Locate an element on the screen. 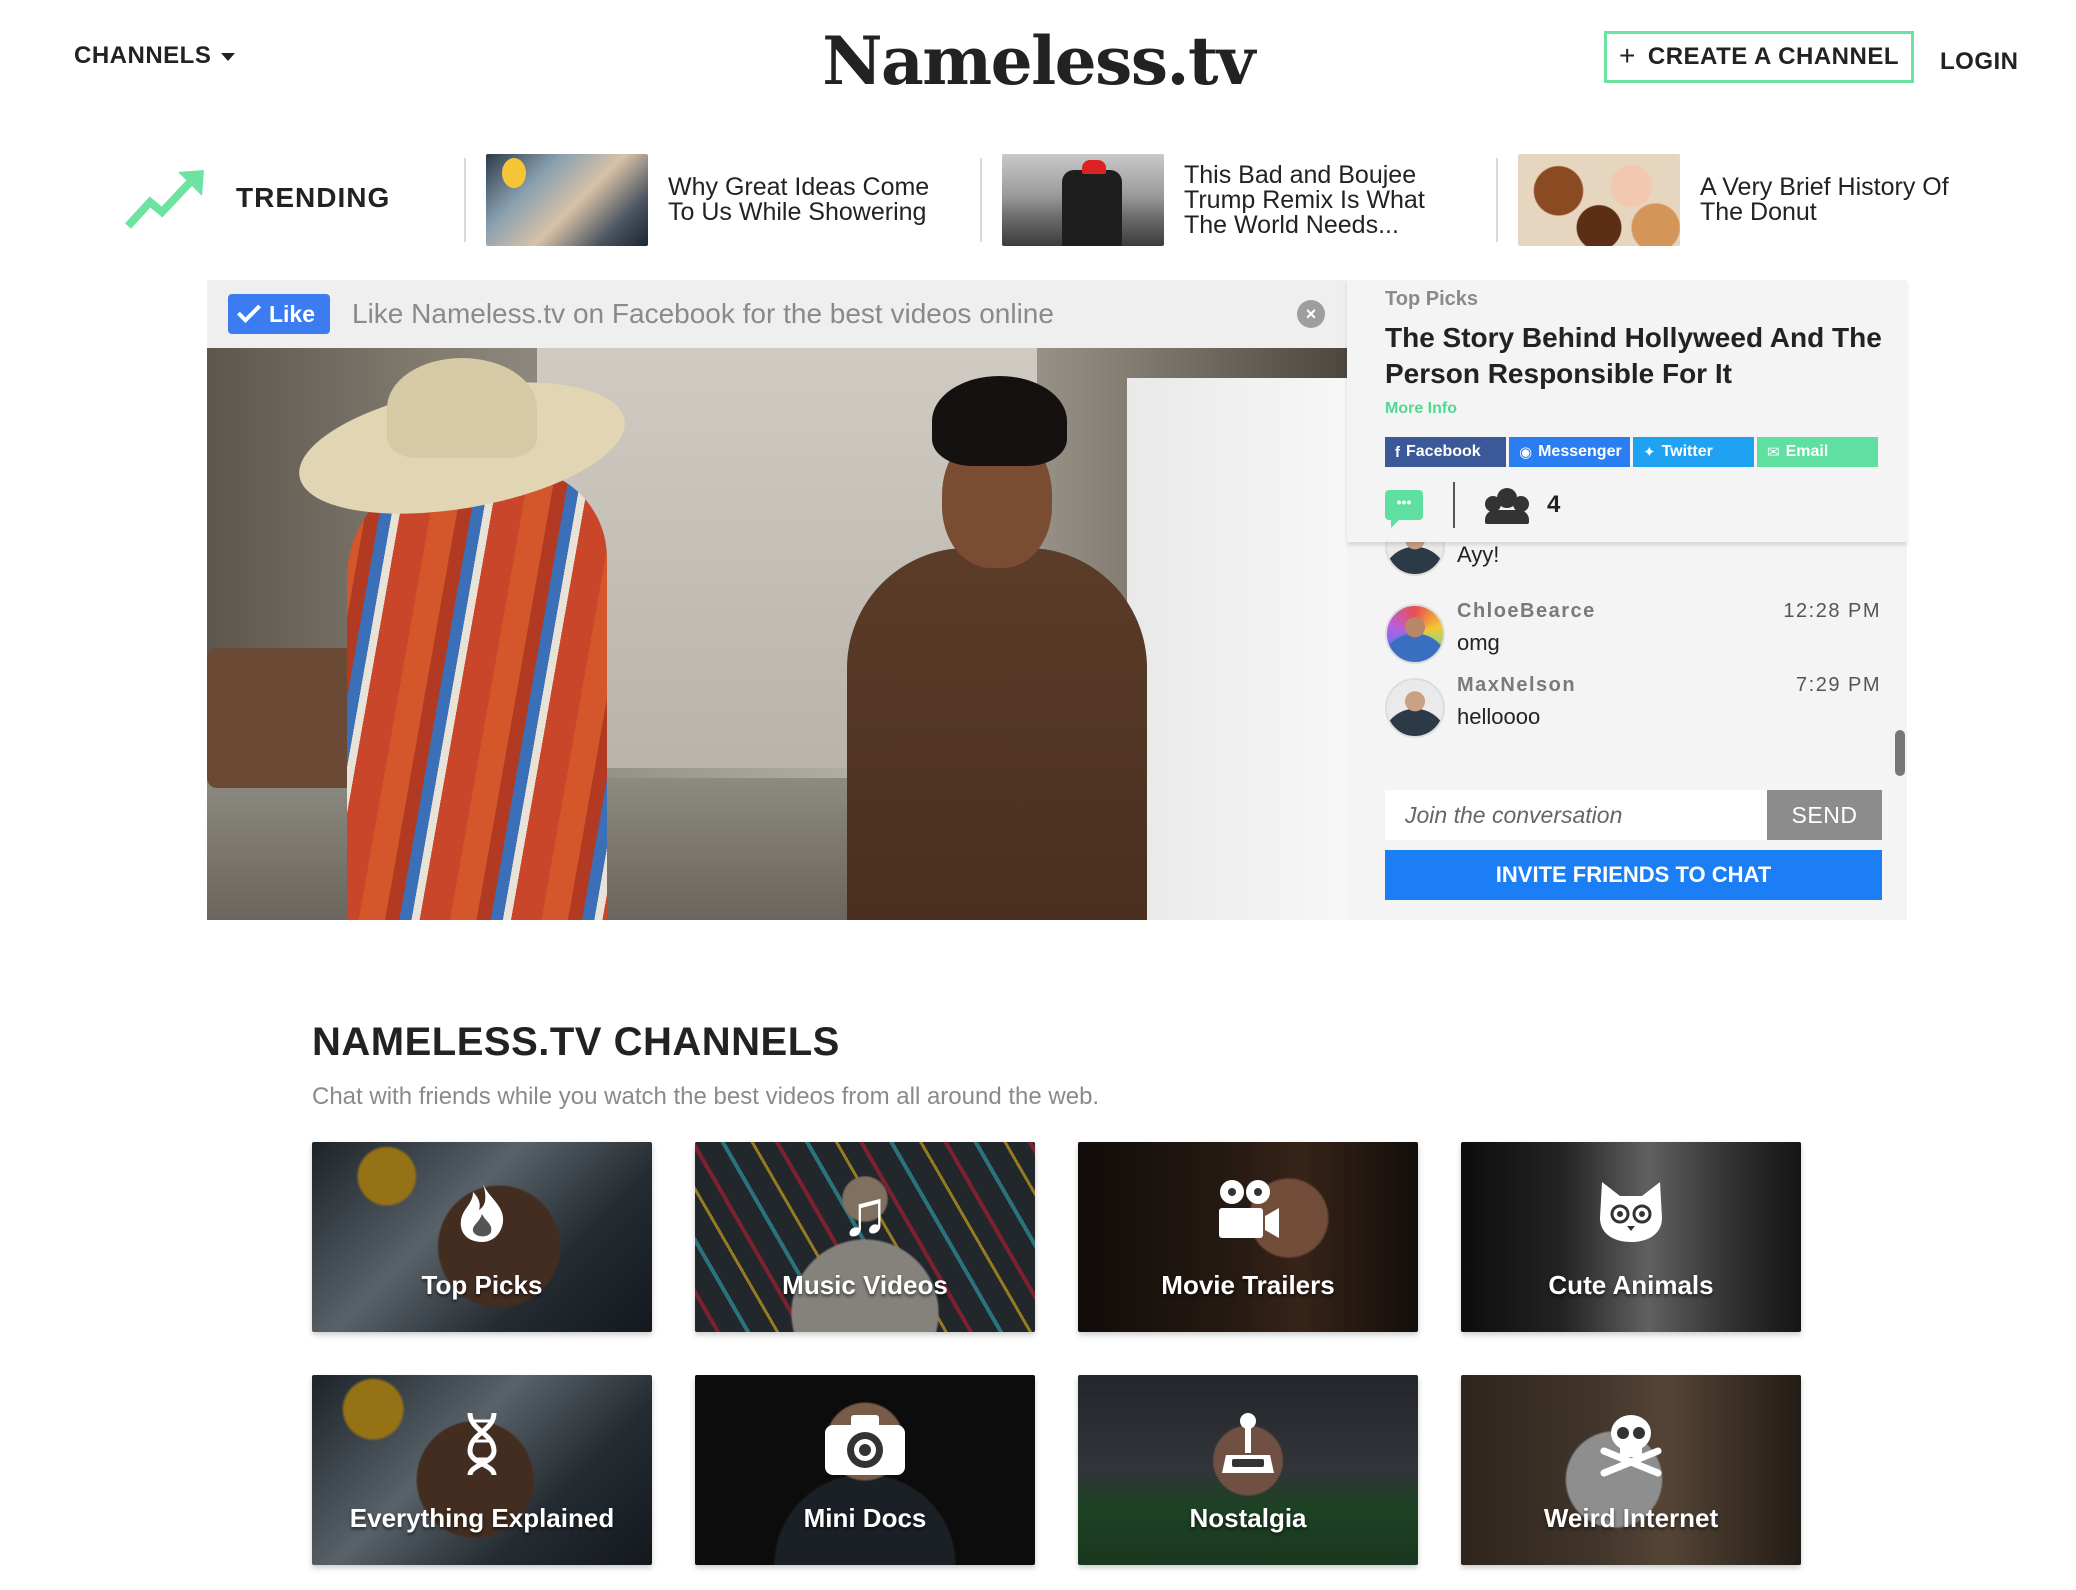 This screenshot has width=2076, height=1590. music-note-icon: ♫ is located at coordinates (865, 1213).